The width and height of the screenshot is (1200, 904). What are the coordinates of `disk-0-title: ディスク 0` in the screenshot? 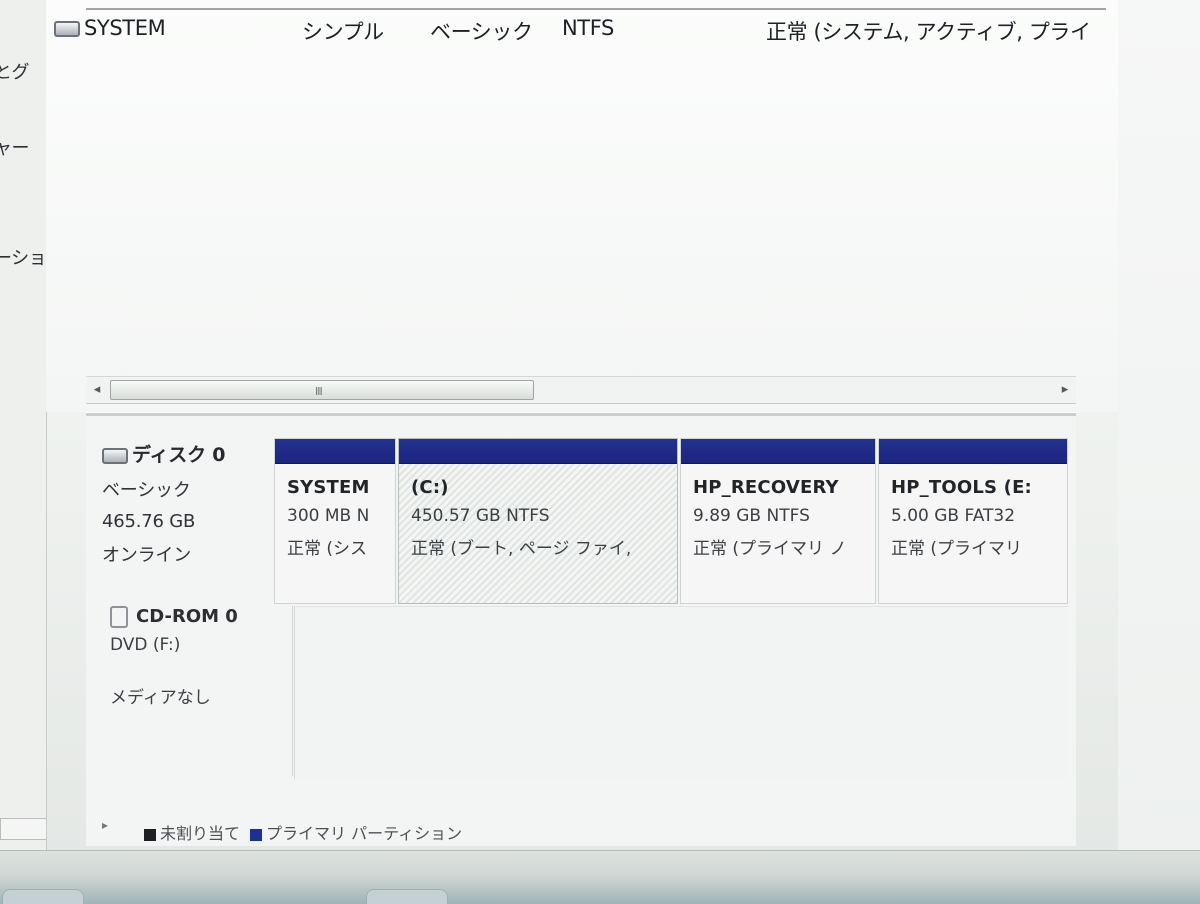 It's located at (179, 455).